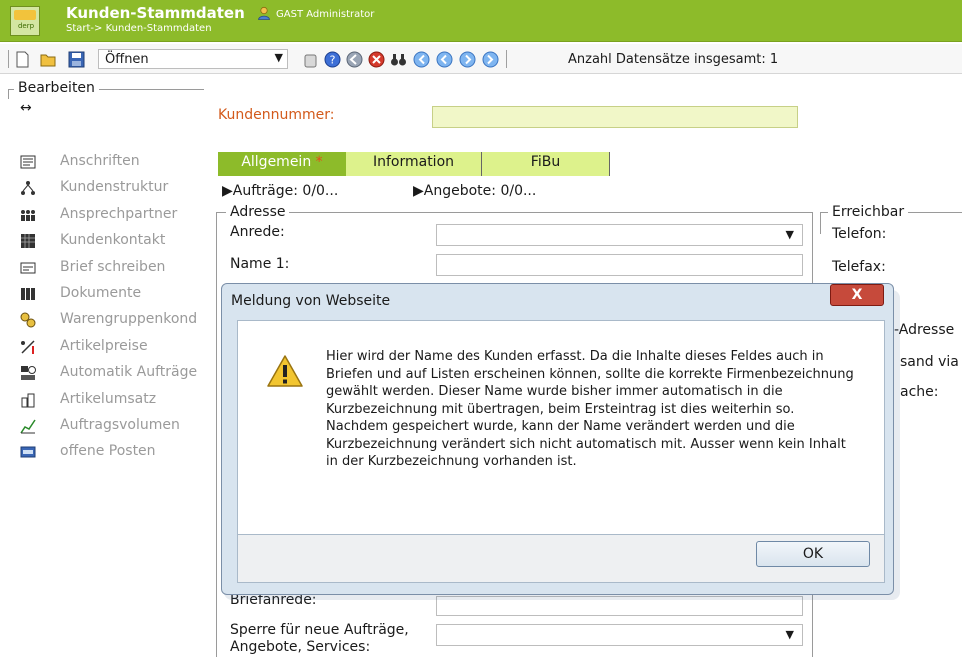 This screenshot has height=657, width=962. Describe the element at coordinates (310, 59) in the screenshot. I see `trash-icon` at that location.